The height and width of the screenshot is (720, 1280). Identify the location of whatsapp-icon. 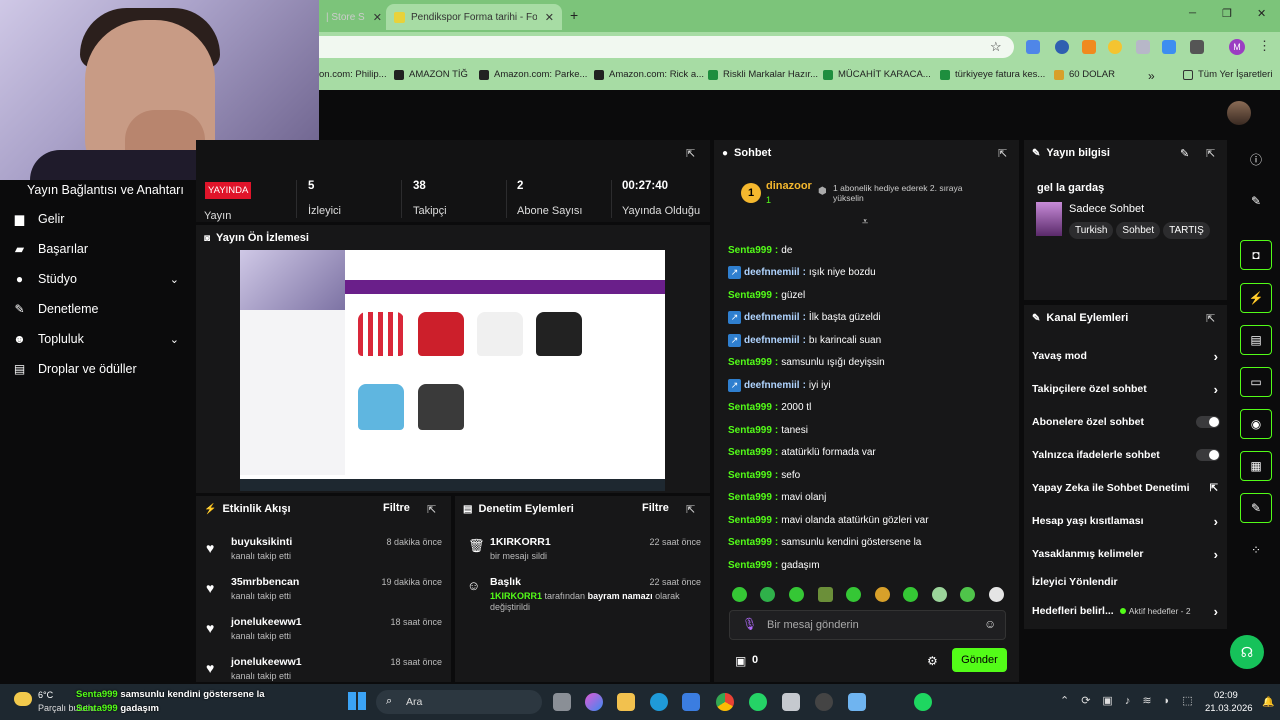
(758, 702).